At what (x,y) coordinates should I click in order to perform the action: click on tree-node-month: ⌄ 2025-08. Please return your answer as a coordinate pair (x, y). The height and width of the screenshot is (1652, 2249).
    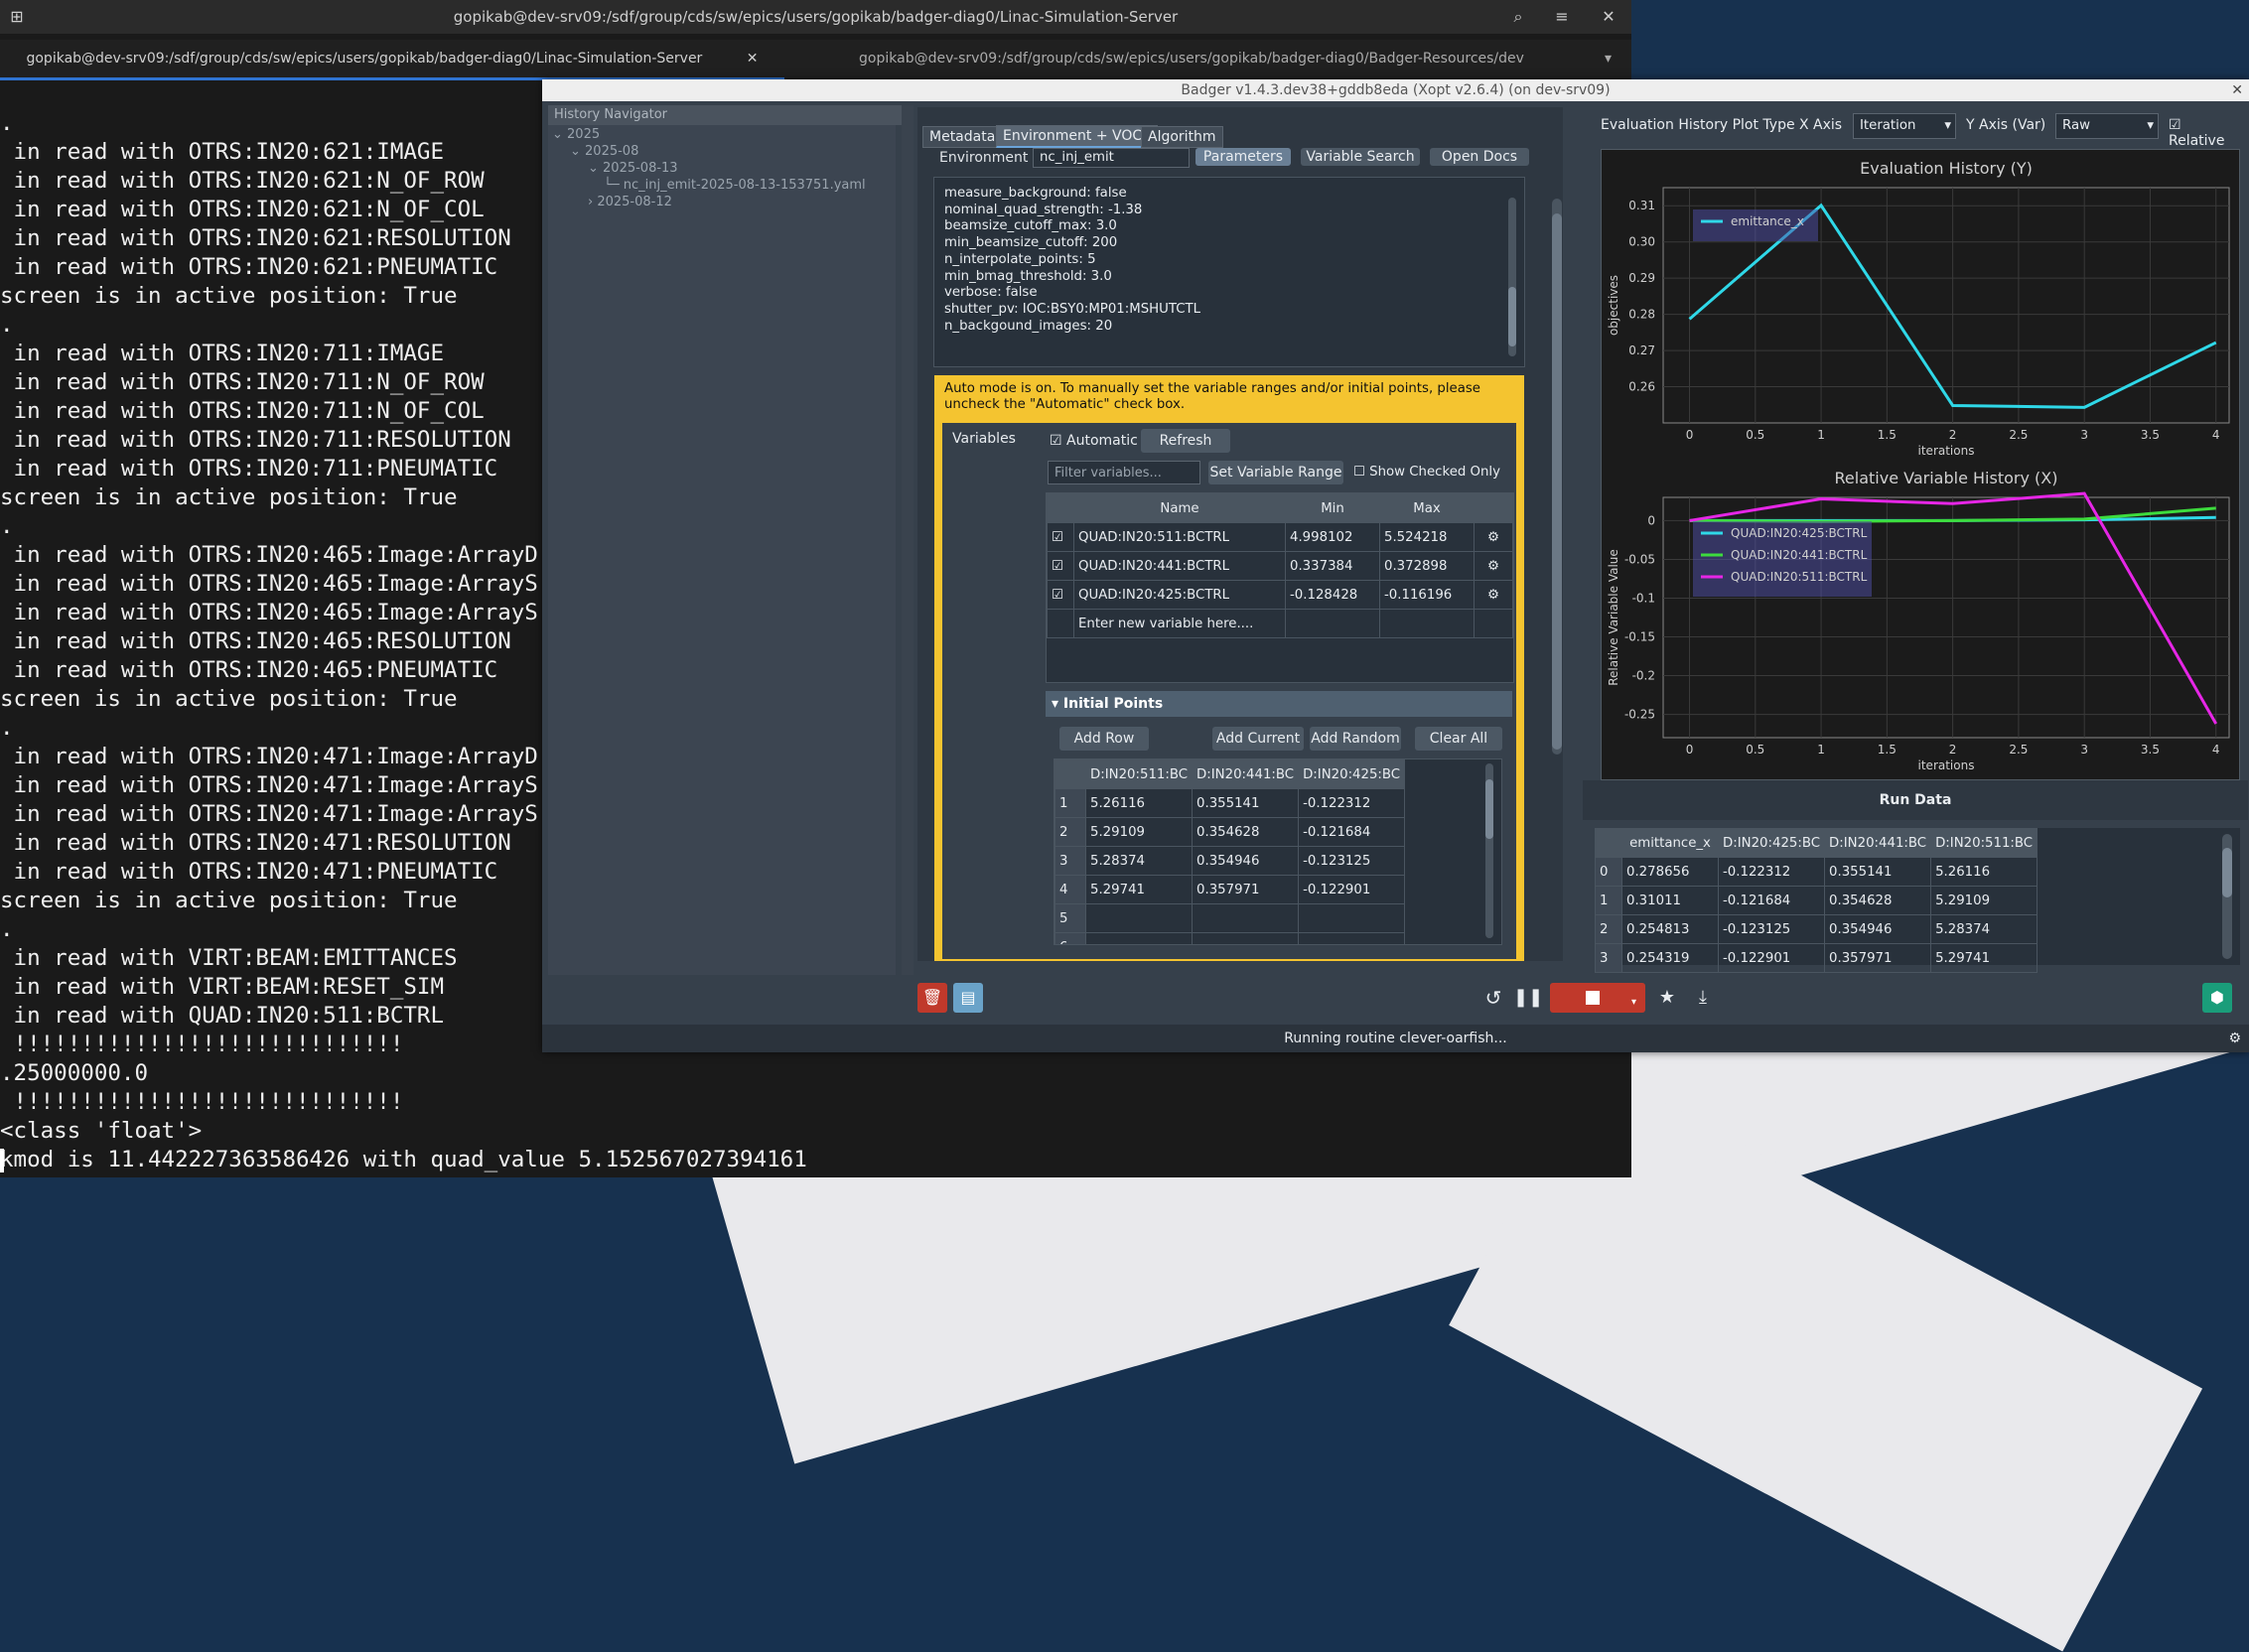
    Looking at the image, I should click on (604, 151).